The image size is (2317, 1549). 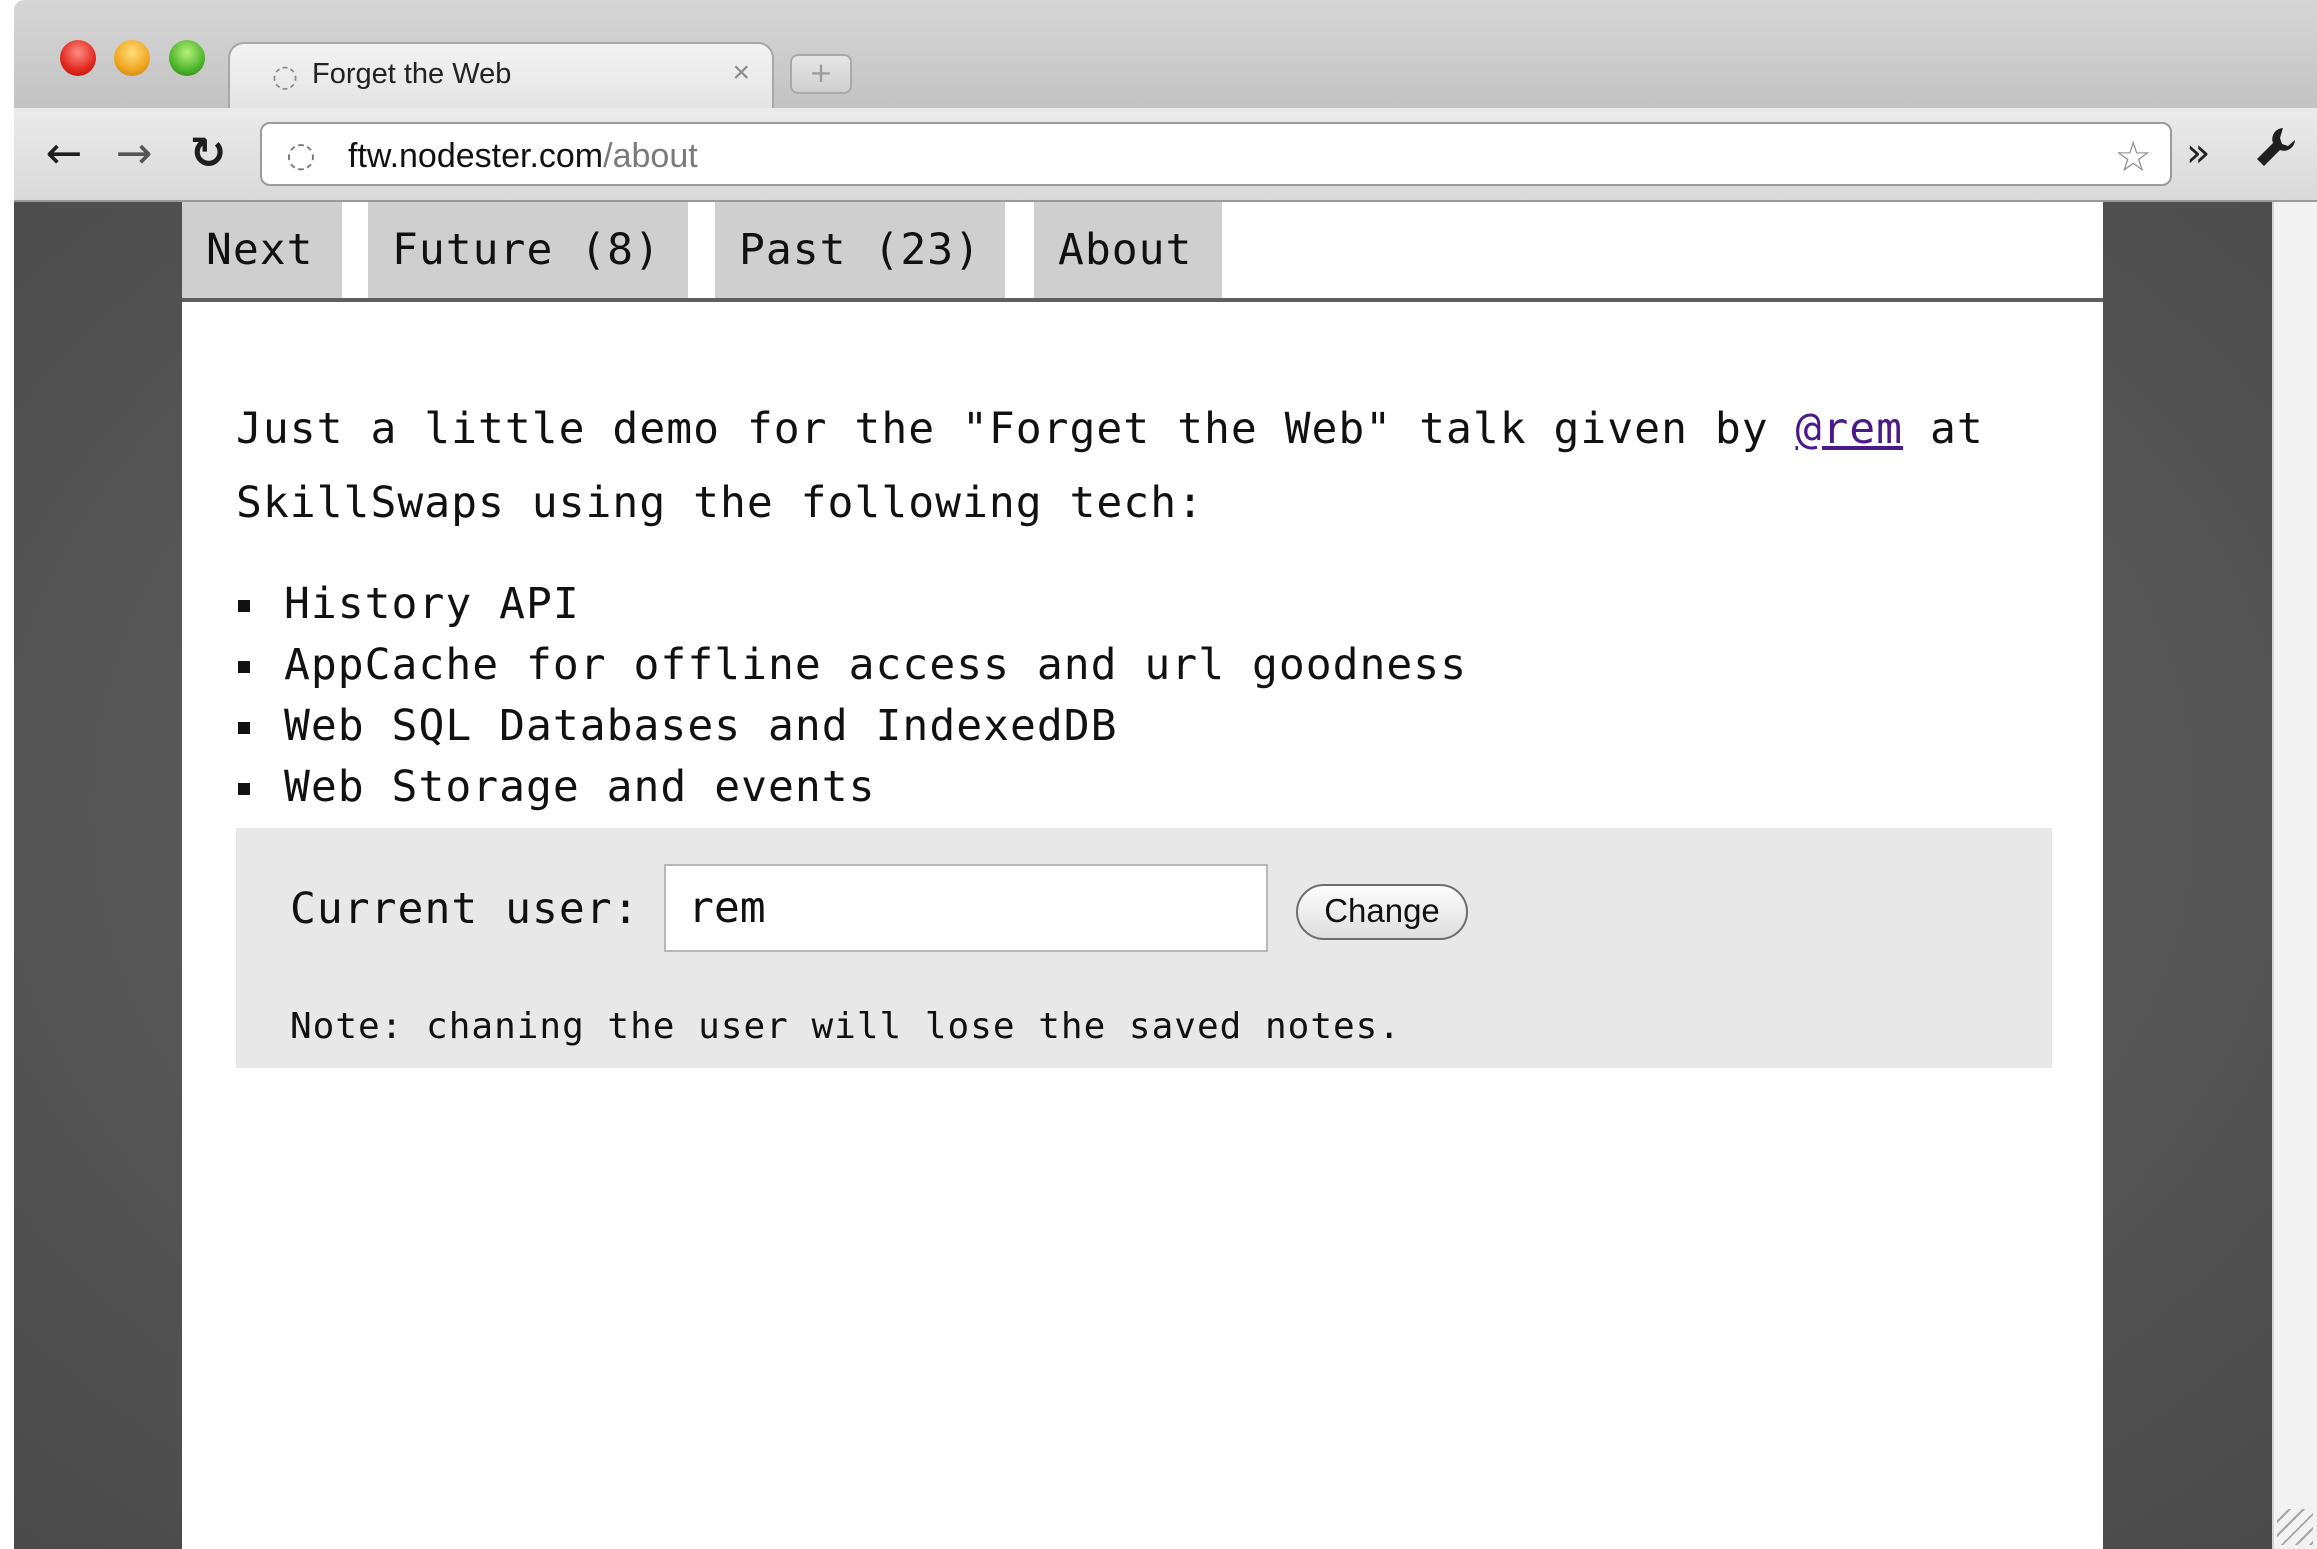 I want to click on tab-strip: ◌ Forget the Web × +, so click(x=1165, y=54).